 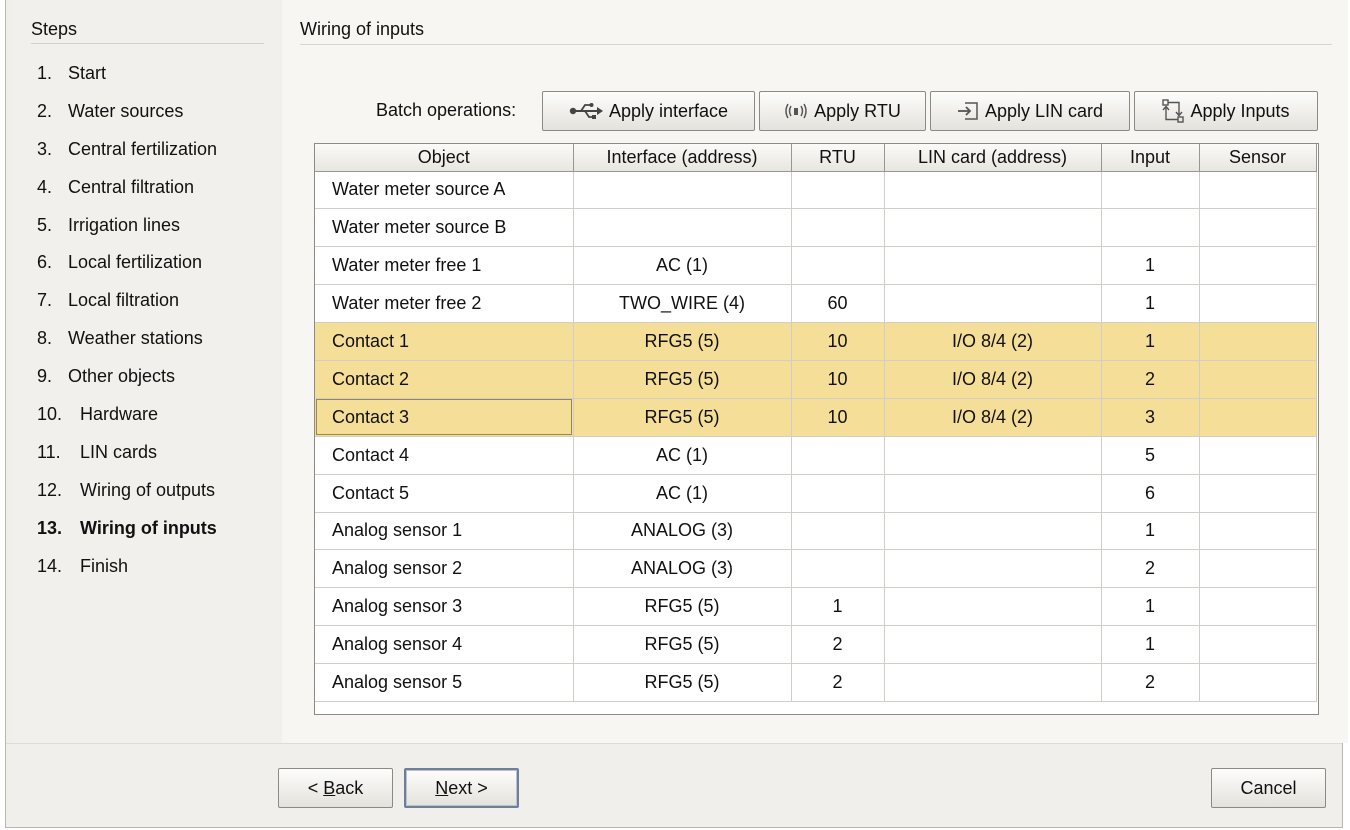 I want to click on column-header: LIN card (address), so click(x=993, y=158).